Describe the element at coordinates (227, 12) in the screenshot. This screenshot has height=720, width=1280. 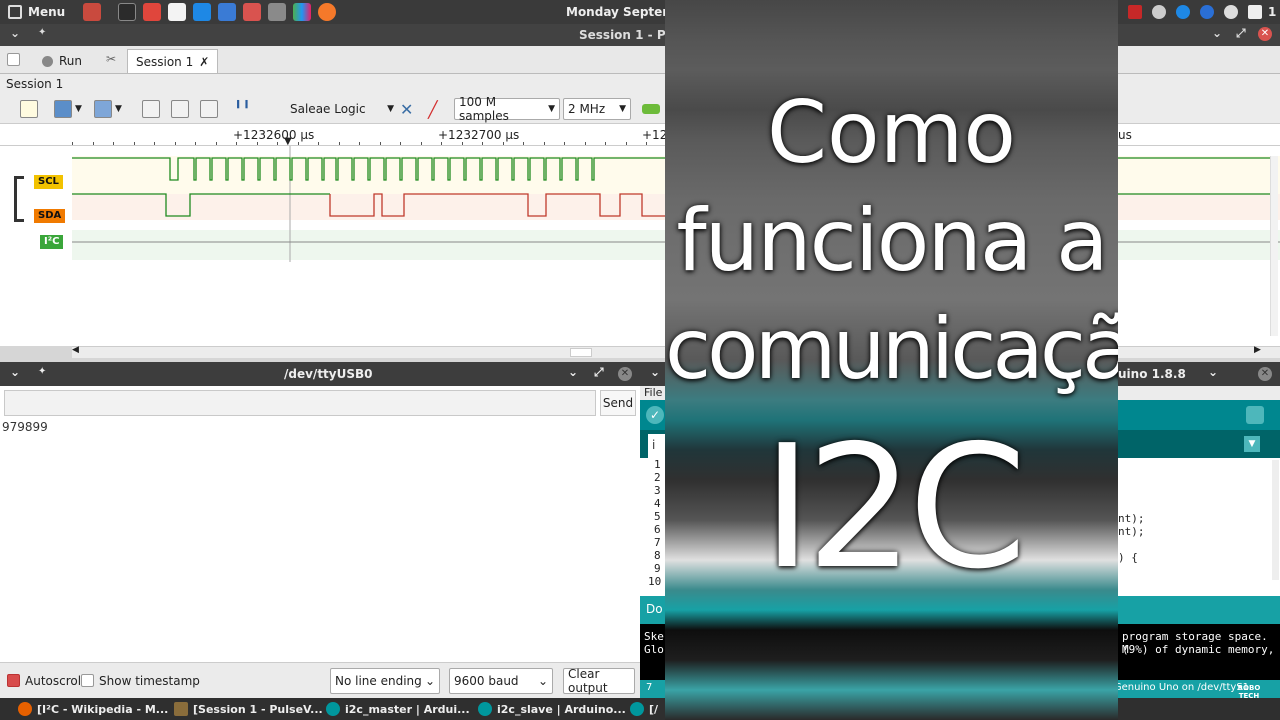
I see `drive-launcher-icon` at that location.